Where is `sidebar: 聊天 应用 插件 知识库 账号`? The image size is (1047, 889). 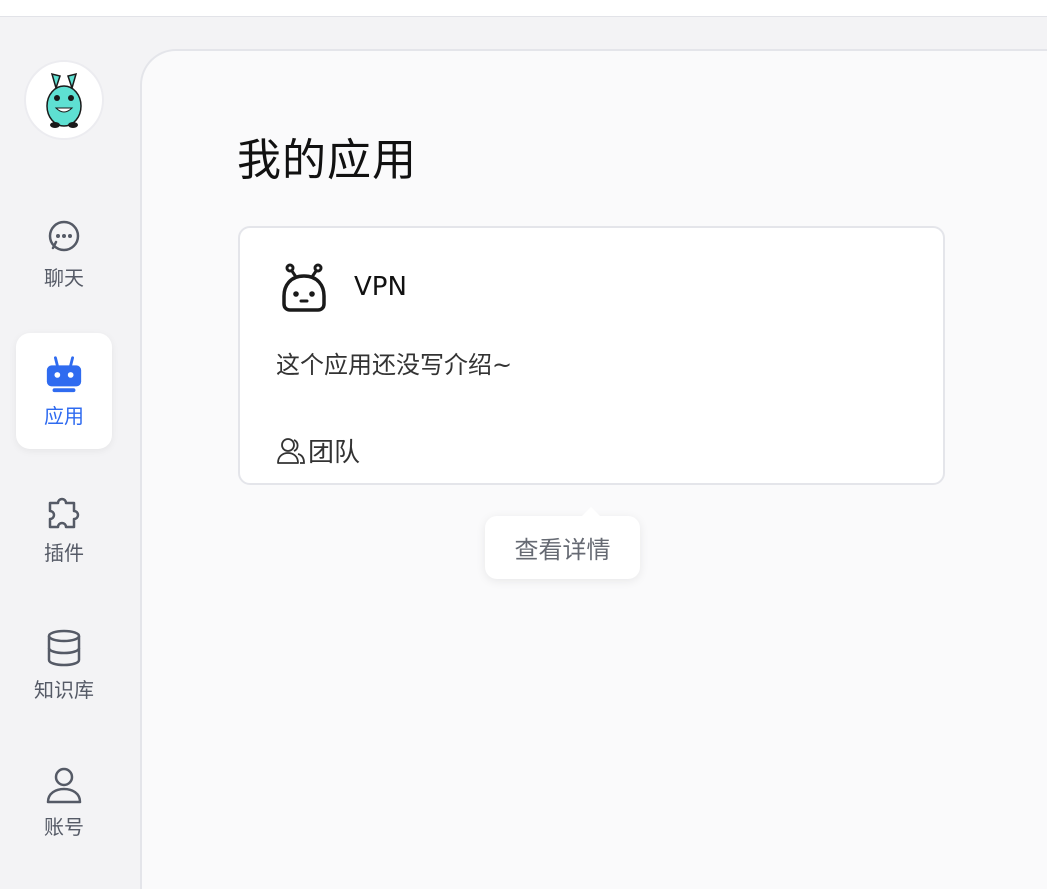
sidebar: 聊天 应用 插件 知识库 账号 is located at coordinates (70, 444).